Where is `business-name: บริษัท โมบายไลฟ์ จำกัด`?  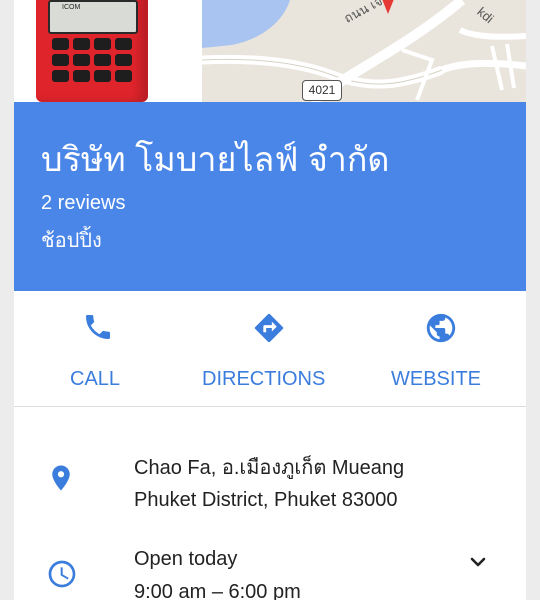
business-name: บริษัท โมบายไลฟ์ จำกัด is located at coordinates (215, 160).